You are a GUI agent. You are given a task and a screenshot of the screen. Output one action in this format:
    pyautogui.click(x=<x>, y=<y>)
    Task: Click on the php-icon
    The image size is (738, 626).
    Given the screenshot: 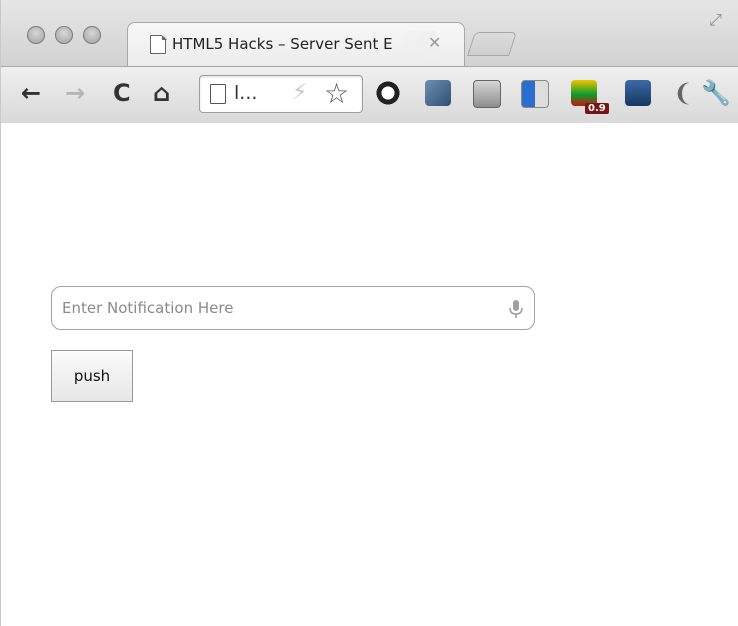 What is the action you would take?
    pyautogui.click(x=438, y=93)
    